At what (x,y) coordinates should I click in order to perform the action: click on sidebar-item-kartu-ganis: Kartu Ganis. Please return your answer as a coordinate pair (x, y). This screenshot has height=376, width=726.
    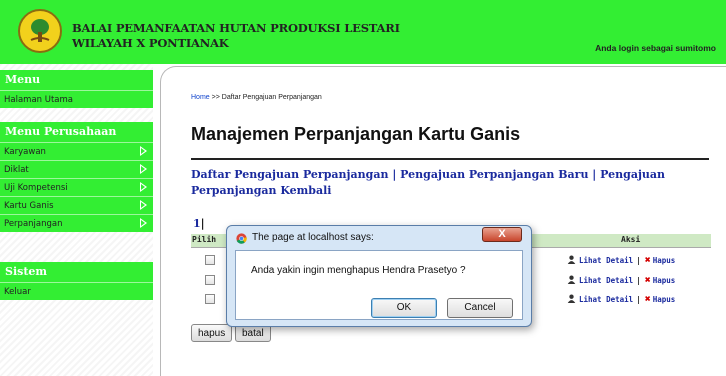
    Looking at the image, I should click on (76, 205).